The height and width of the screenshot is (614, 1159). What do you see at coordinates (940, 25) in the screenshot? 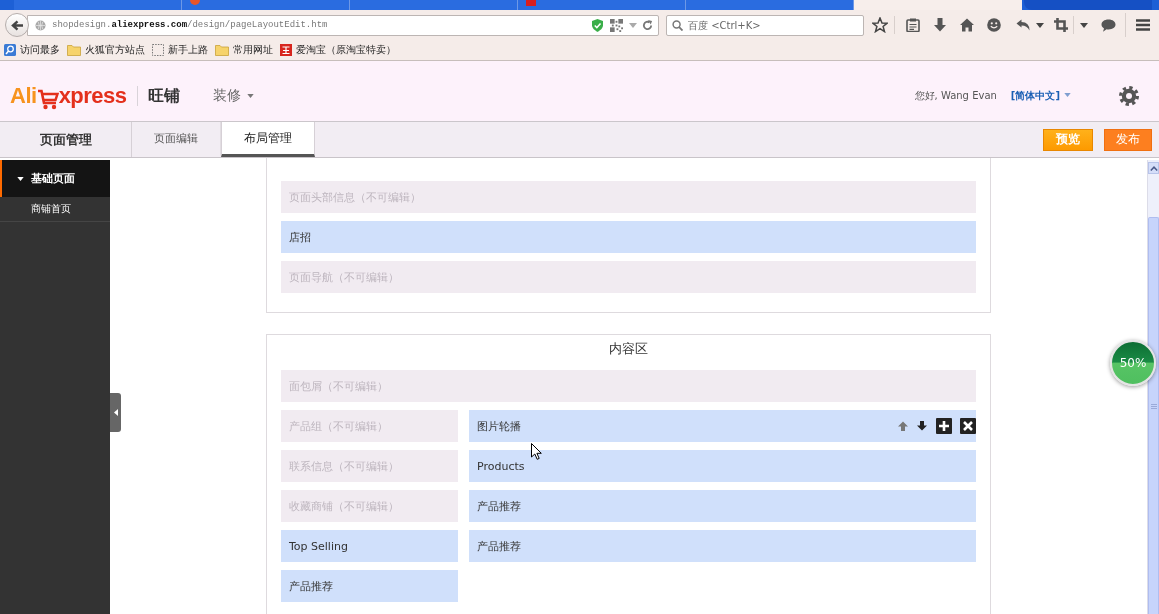
I see `download-icon` at bounding box center [940, 25].